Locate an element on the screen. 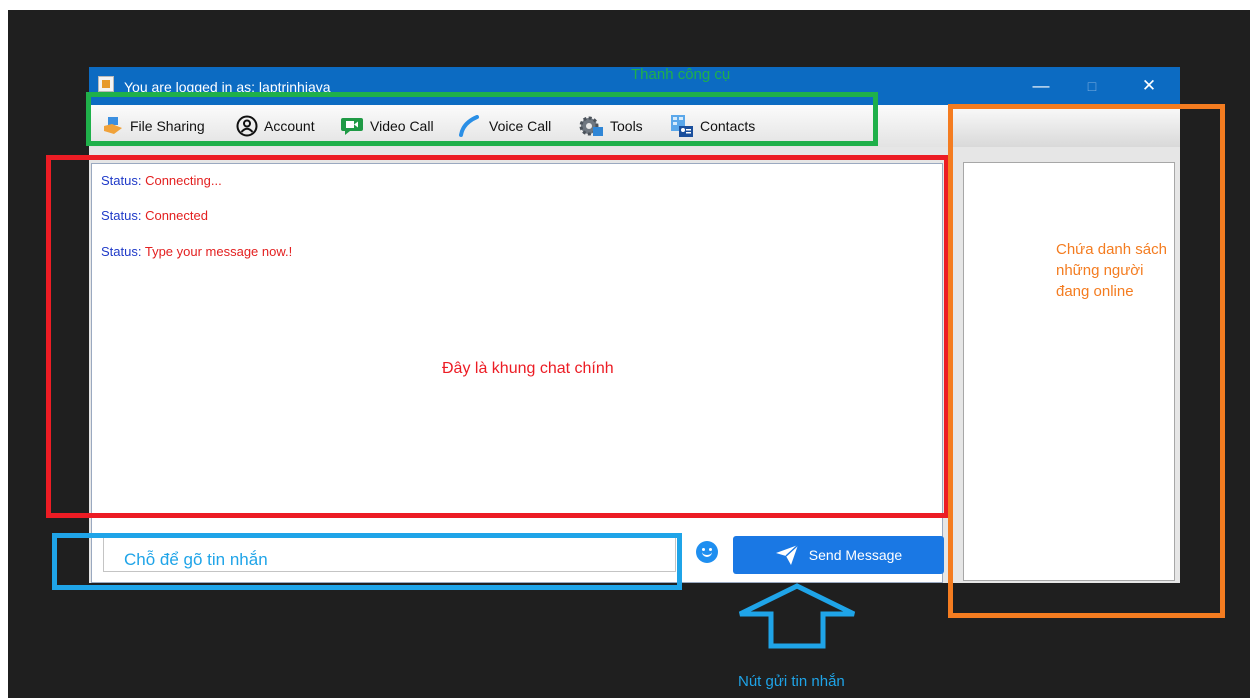 This screenshot has height=698, width=1250. maximize-button: □ is located at coordinates (1092, 86).